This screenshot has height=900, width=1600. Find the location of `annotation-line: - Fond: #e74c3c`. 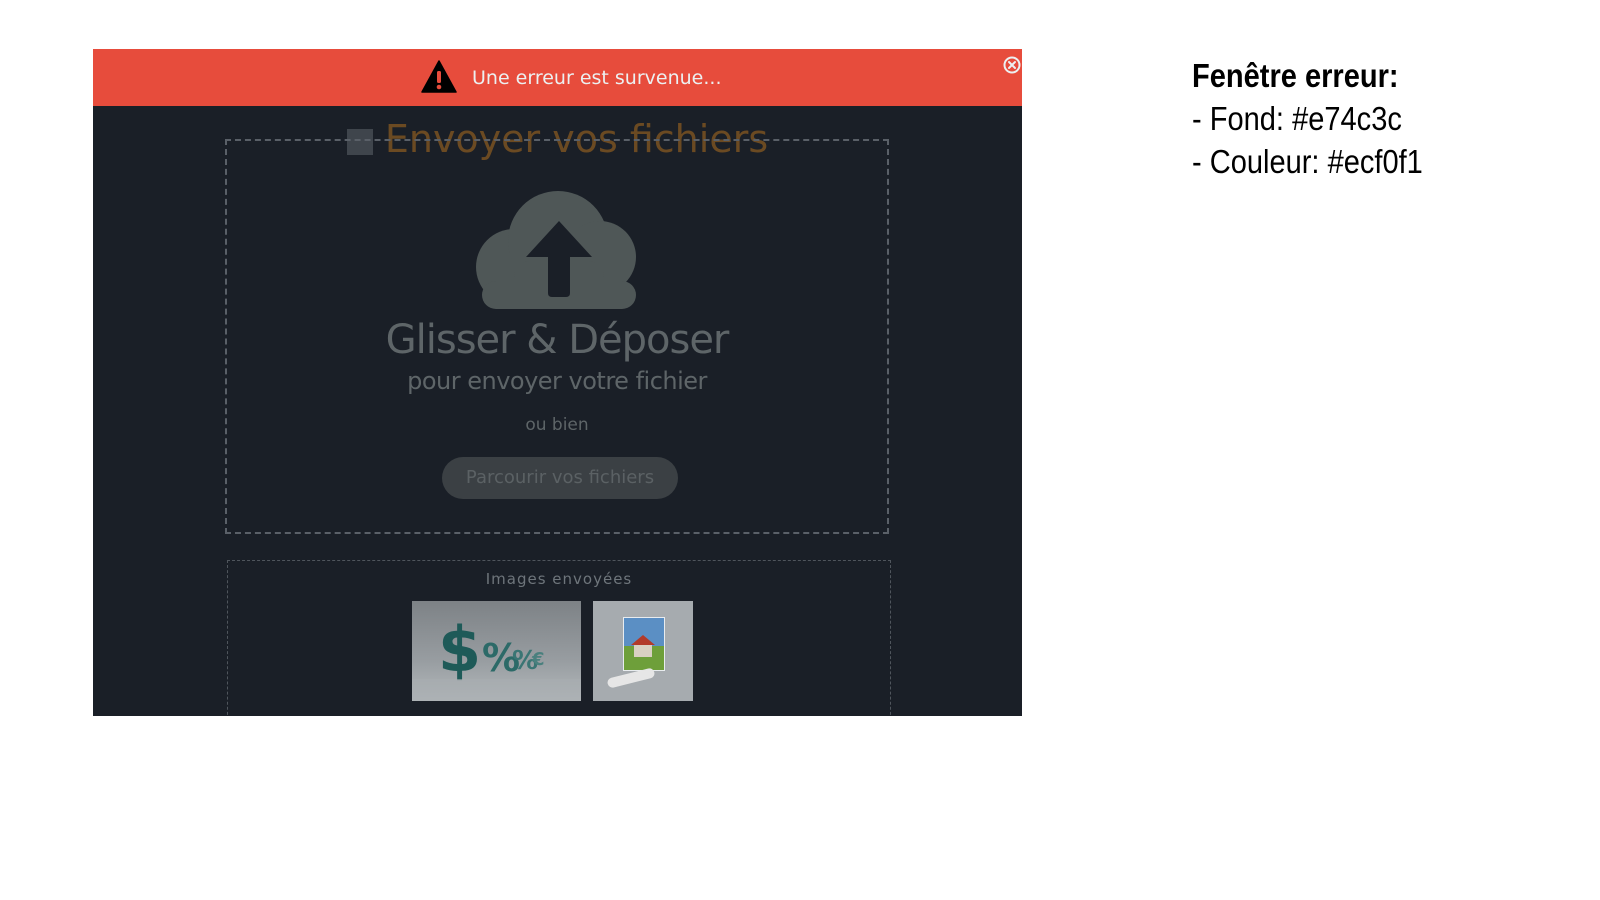

annotation-line: - Fond: #e74c3c is located at coordinates (1297, 118).